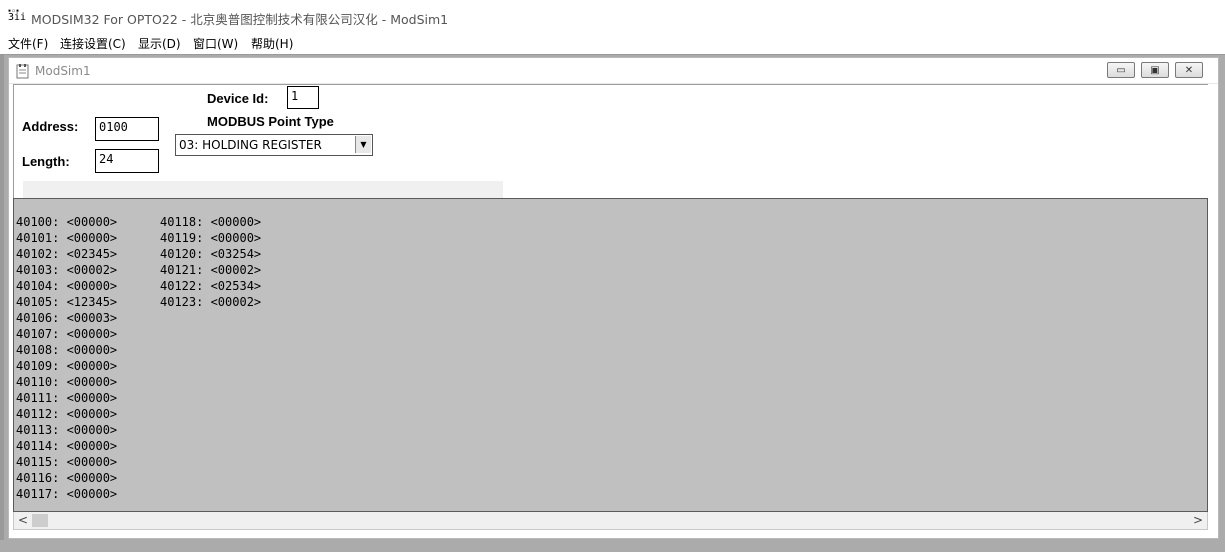 Image resolution: width=1225 pixels, height=552 pixels. I want to click on register-value: 40112: <00000>, so click(66, 414).